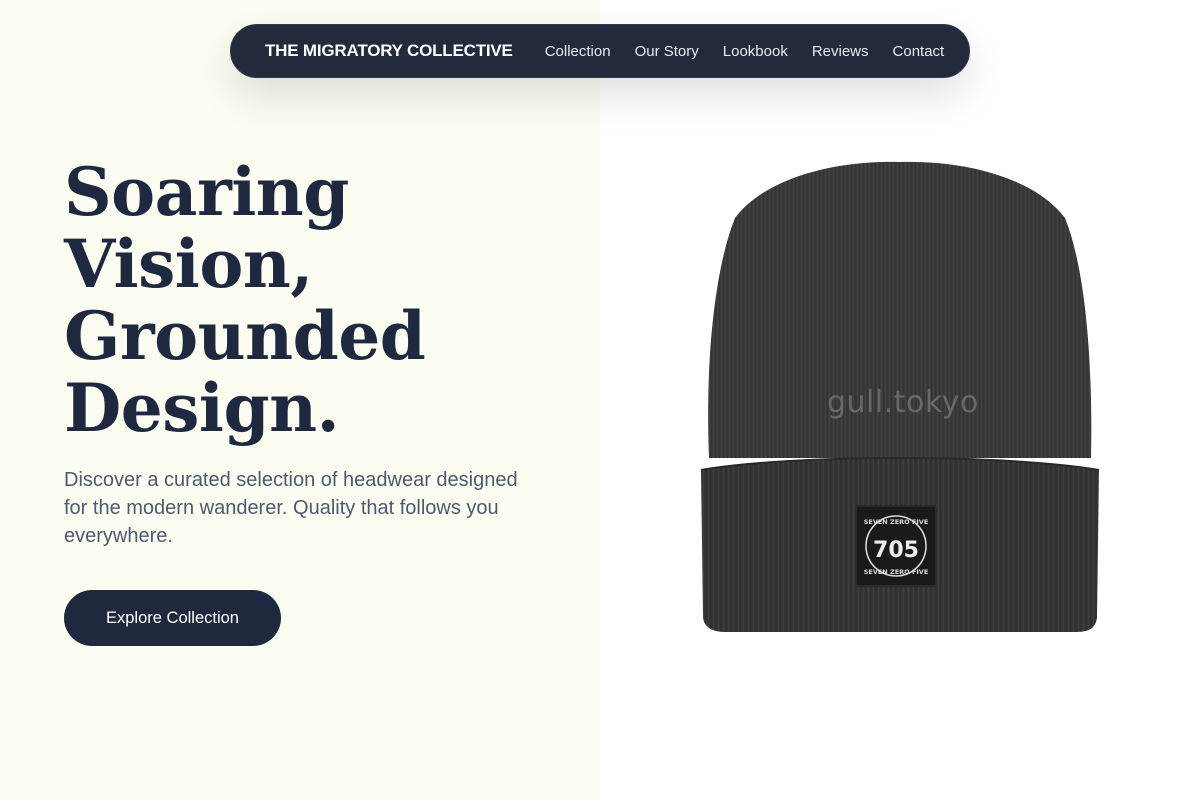  What do you see at coordinates (896, 522) in the screenshot?
I see `patch-top-text: SEVEN ZERO FIVE` at bounding box center [896, 522].